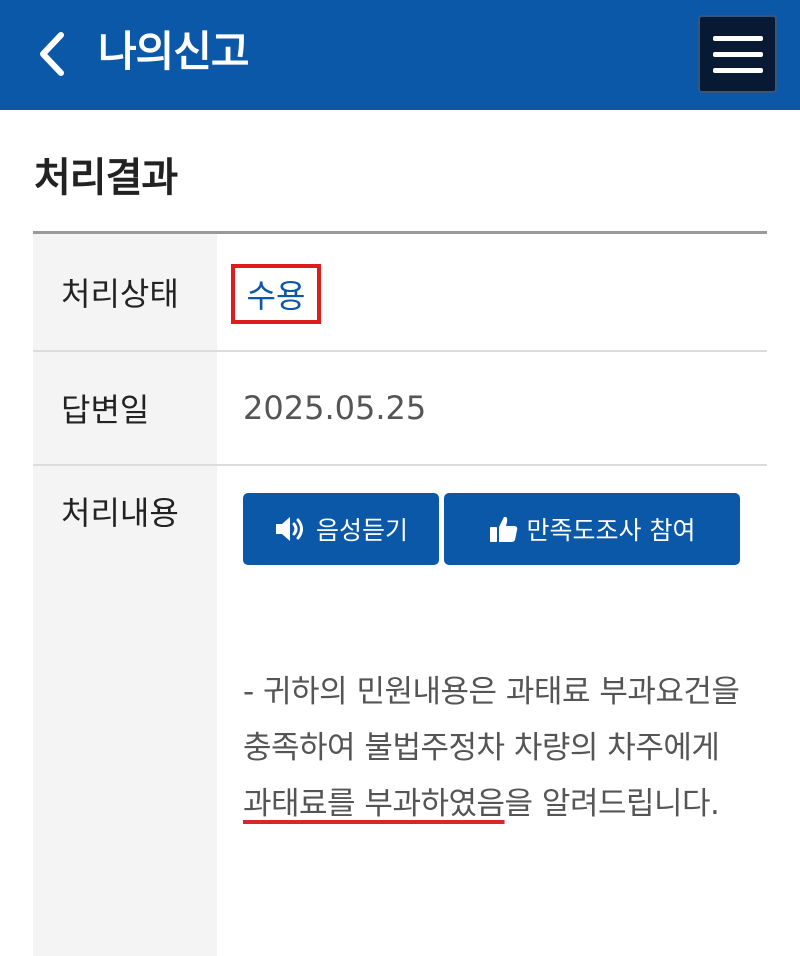 Image resolution: width=800 pixels, height=956 pixels. I want to click on table-row-answer-date: 답변일 2025.05.25, so click(400, 409).